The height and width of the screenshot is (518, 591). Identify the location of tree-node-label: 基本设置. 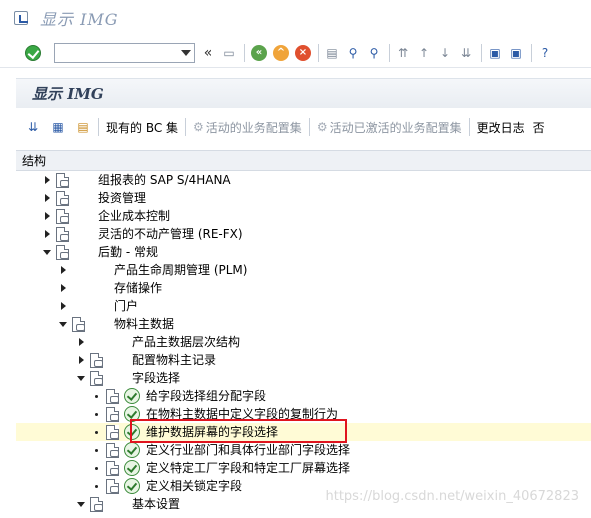
(156, 504).